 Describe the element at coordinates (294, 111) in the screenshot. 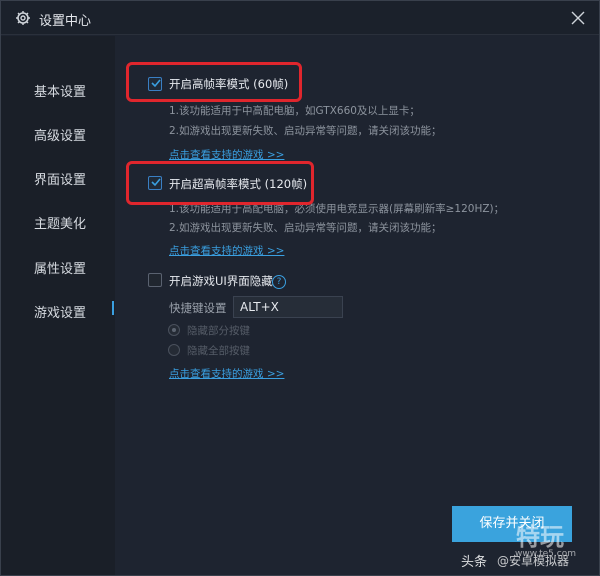

I see `high-fps-desc-1: 1.该功能适用于中高配电脑，如GTX660及以上显卡；` at that location.